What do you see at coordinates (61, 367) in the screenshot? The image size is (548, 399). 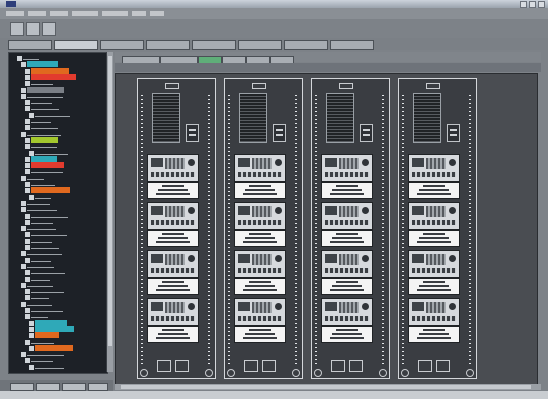 I see `tree-row` at bounding box center [61, 367].